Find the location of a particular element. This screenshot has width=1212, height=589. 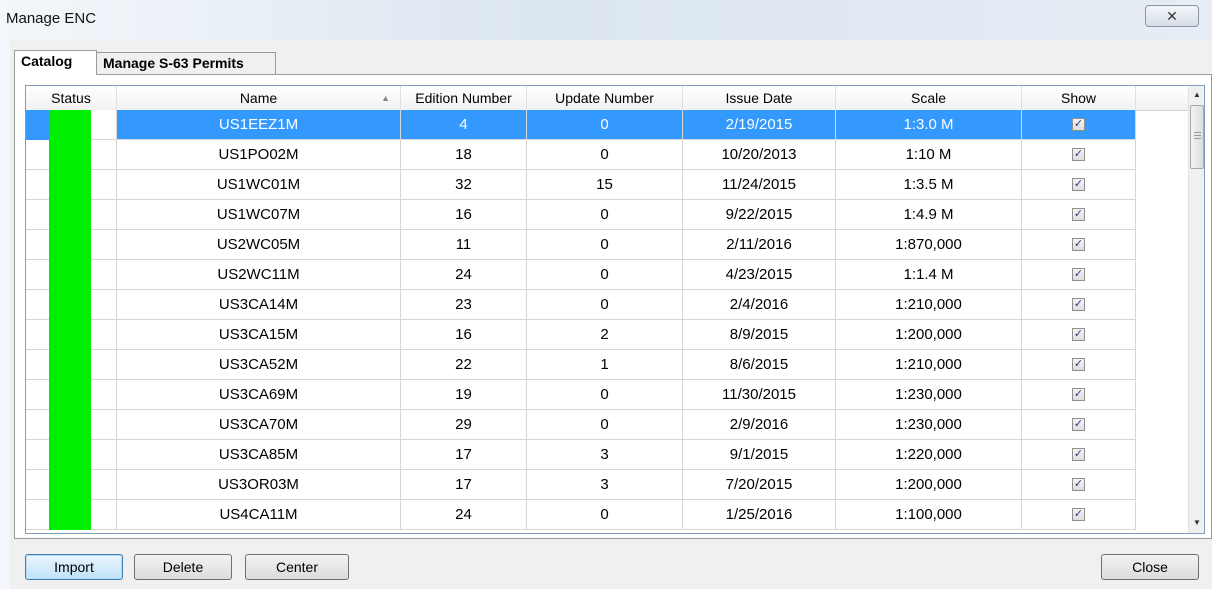

scale-cell: 1:100,000 is located at coordinates (929, 515).